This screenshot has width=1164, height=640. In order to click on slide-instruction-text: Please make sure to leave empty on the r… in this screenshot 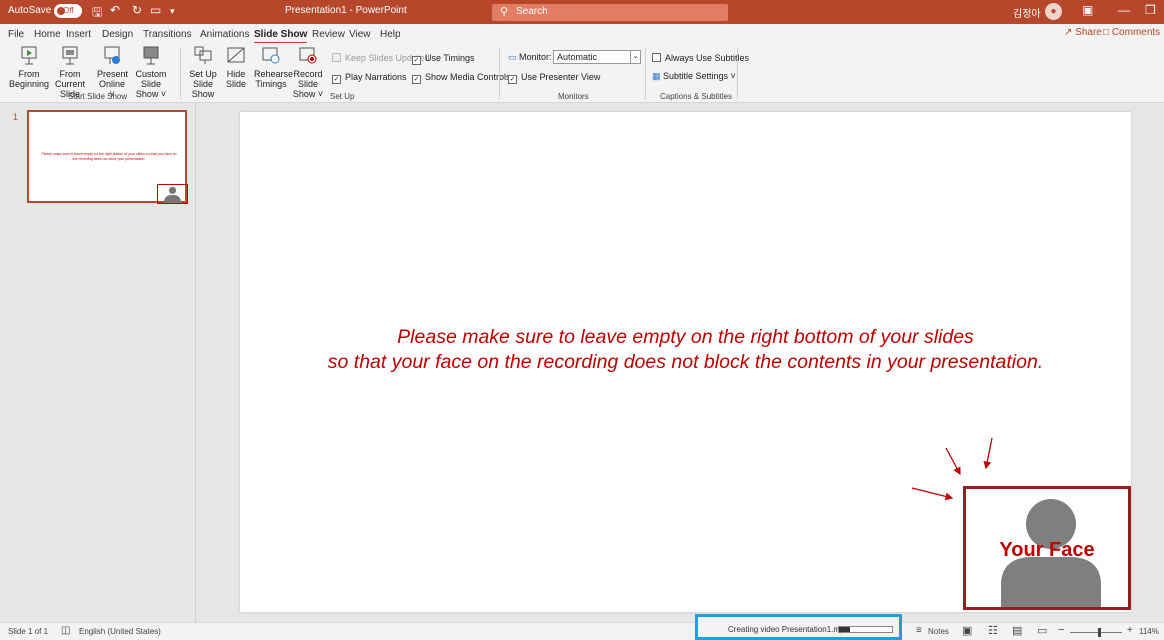, I will do `click(685, 350)`.